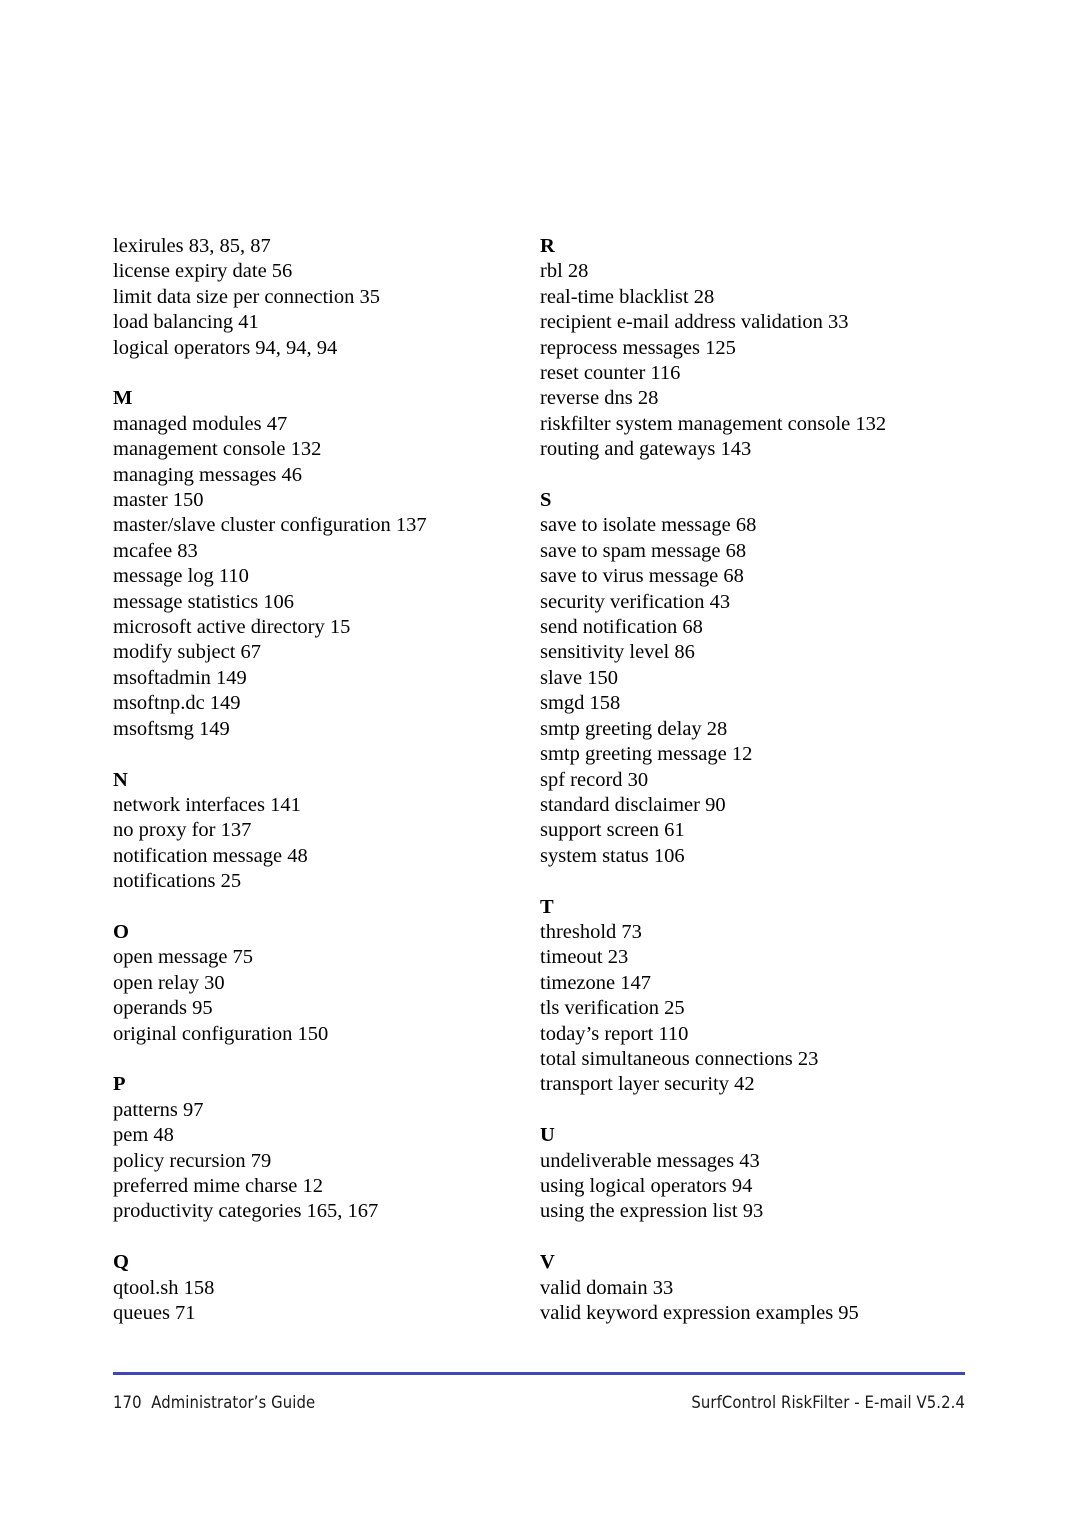 Image resolution: width=1080 pixels, height=1527 pixels. What do you see at coordinates (548, 246) in the screenshot?
I see `section-heading-letter: R` at bounding box center [548, 246].